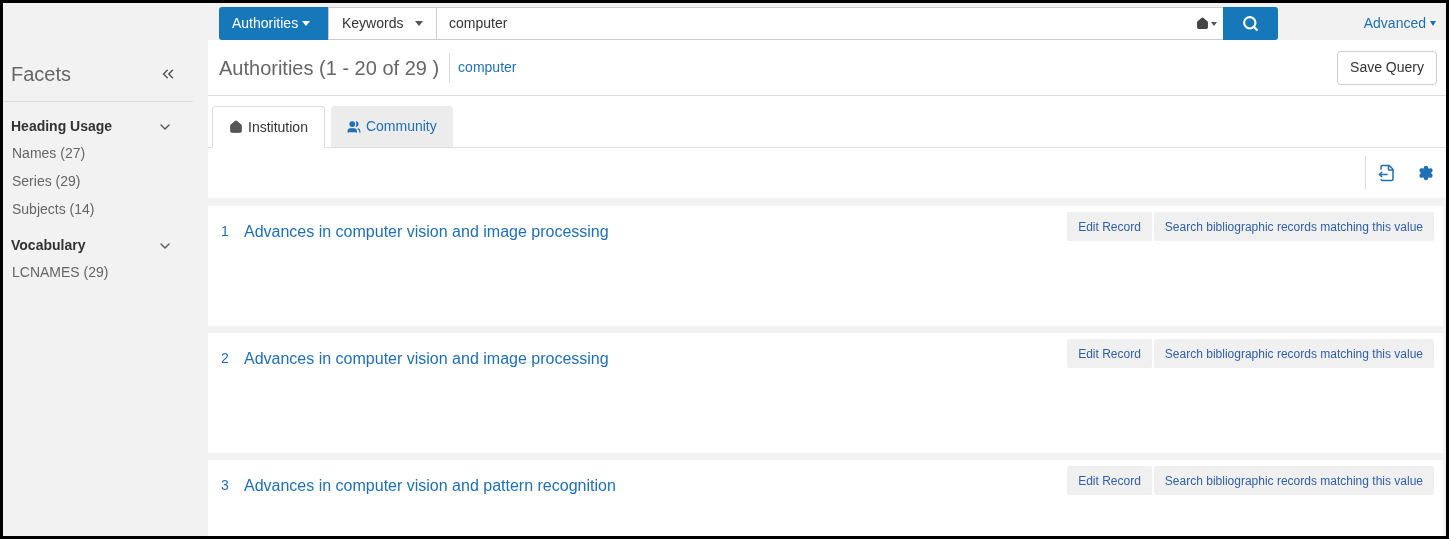  What do you see at coordinates (353, 126) in the screenshot?
I see `users-icon` at bounding box center [353, 126].